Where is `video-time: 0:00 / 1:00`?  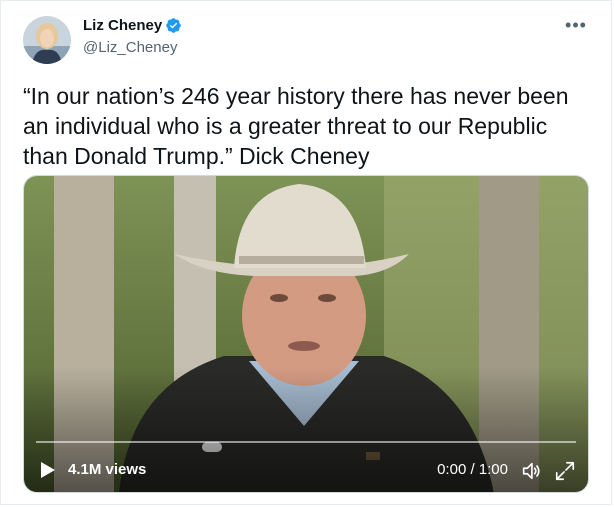
video-time: 0:00 / 1:00 is located at coordinates (472, 469).